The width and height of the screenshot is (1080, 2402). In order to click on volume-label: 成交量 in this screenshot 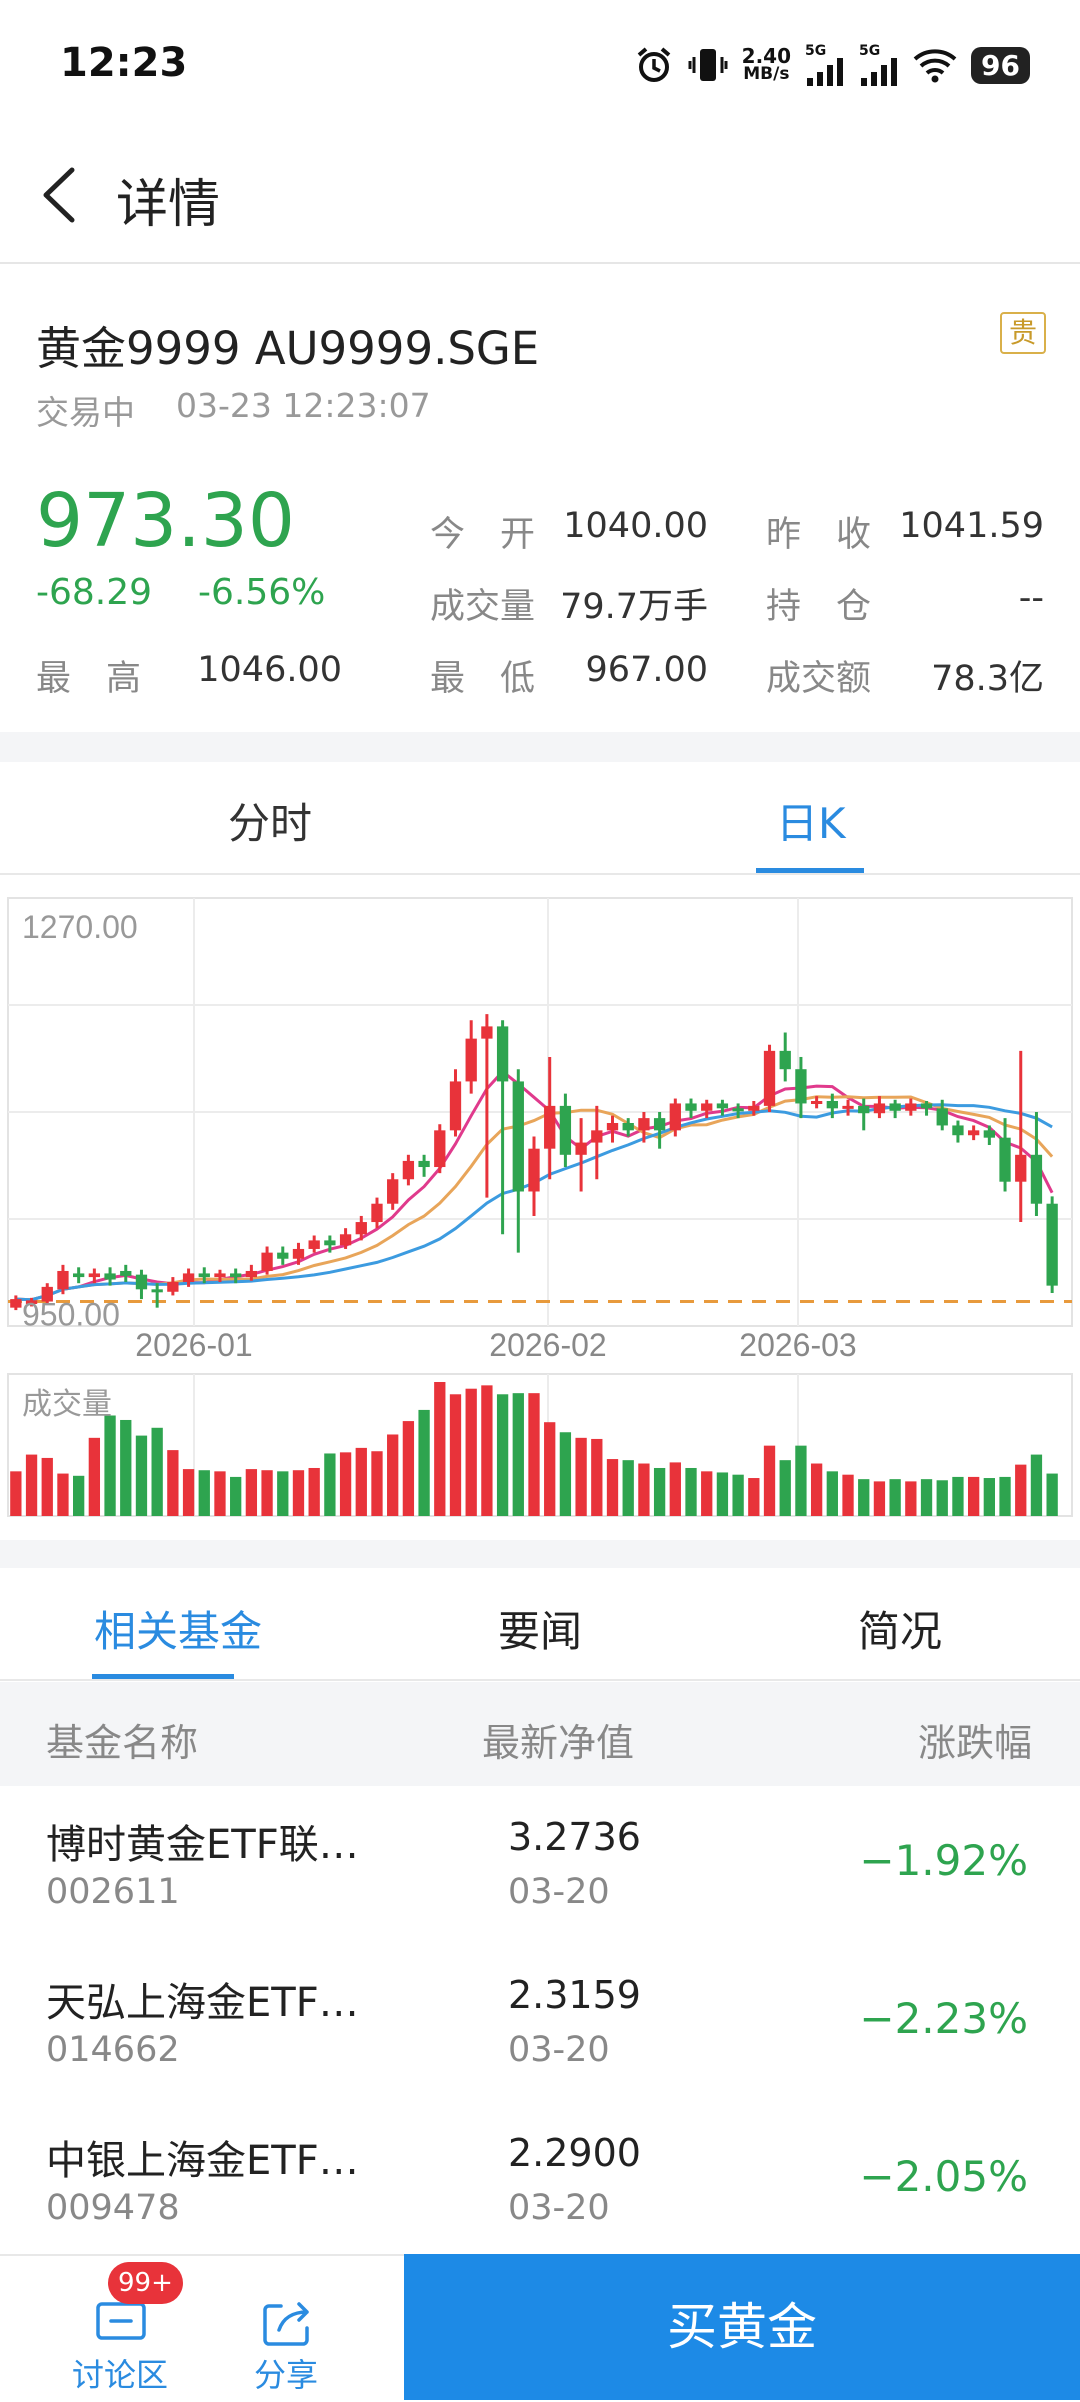, I will do `click(483, 607)`.